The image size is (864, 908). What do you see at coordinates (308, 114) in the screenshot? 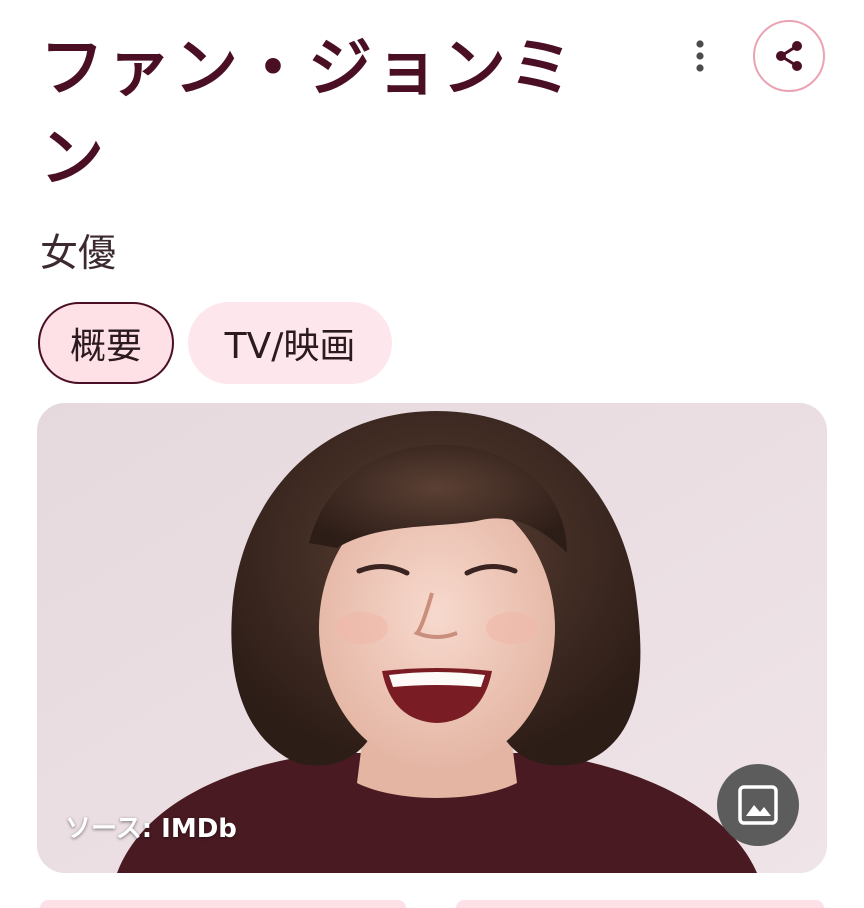
I see `page-title: ファン・ジョンミン` at bounding box center [308, 114].